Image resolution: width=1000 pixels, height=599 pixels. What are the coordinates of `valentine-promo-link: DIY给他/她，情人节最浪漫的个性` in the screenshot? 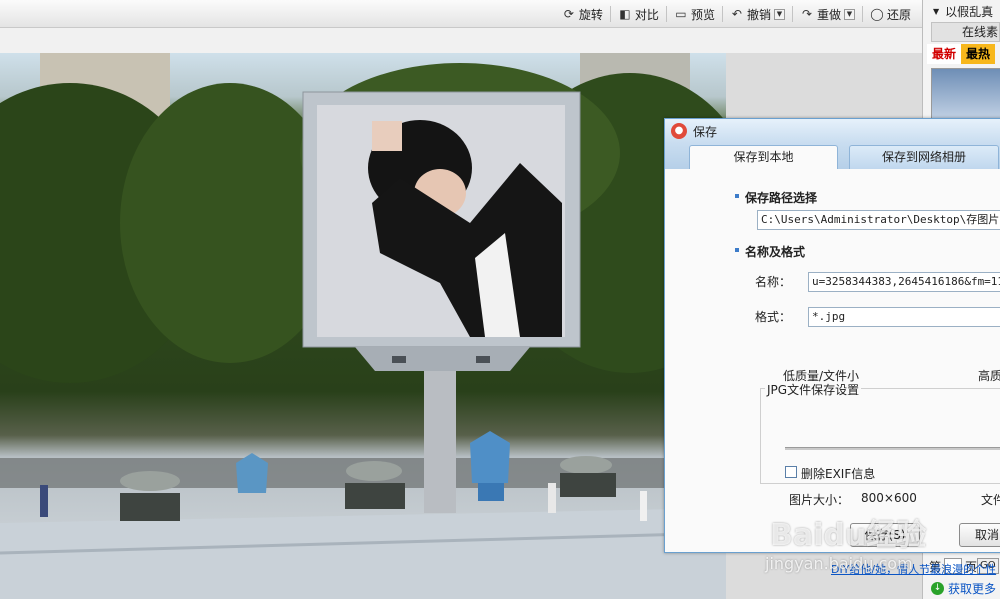 It's located at (913, 569).